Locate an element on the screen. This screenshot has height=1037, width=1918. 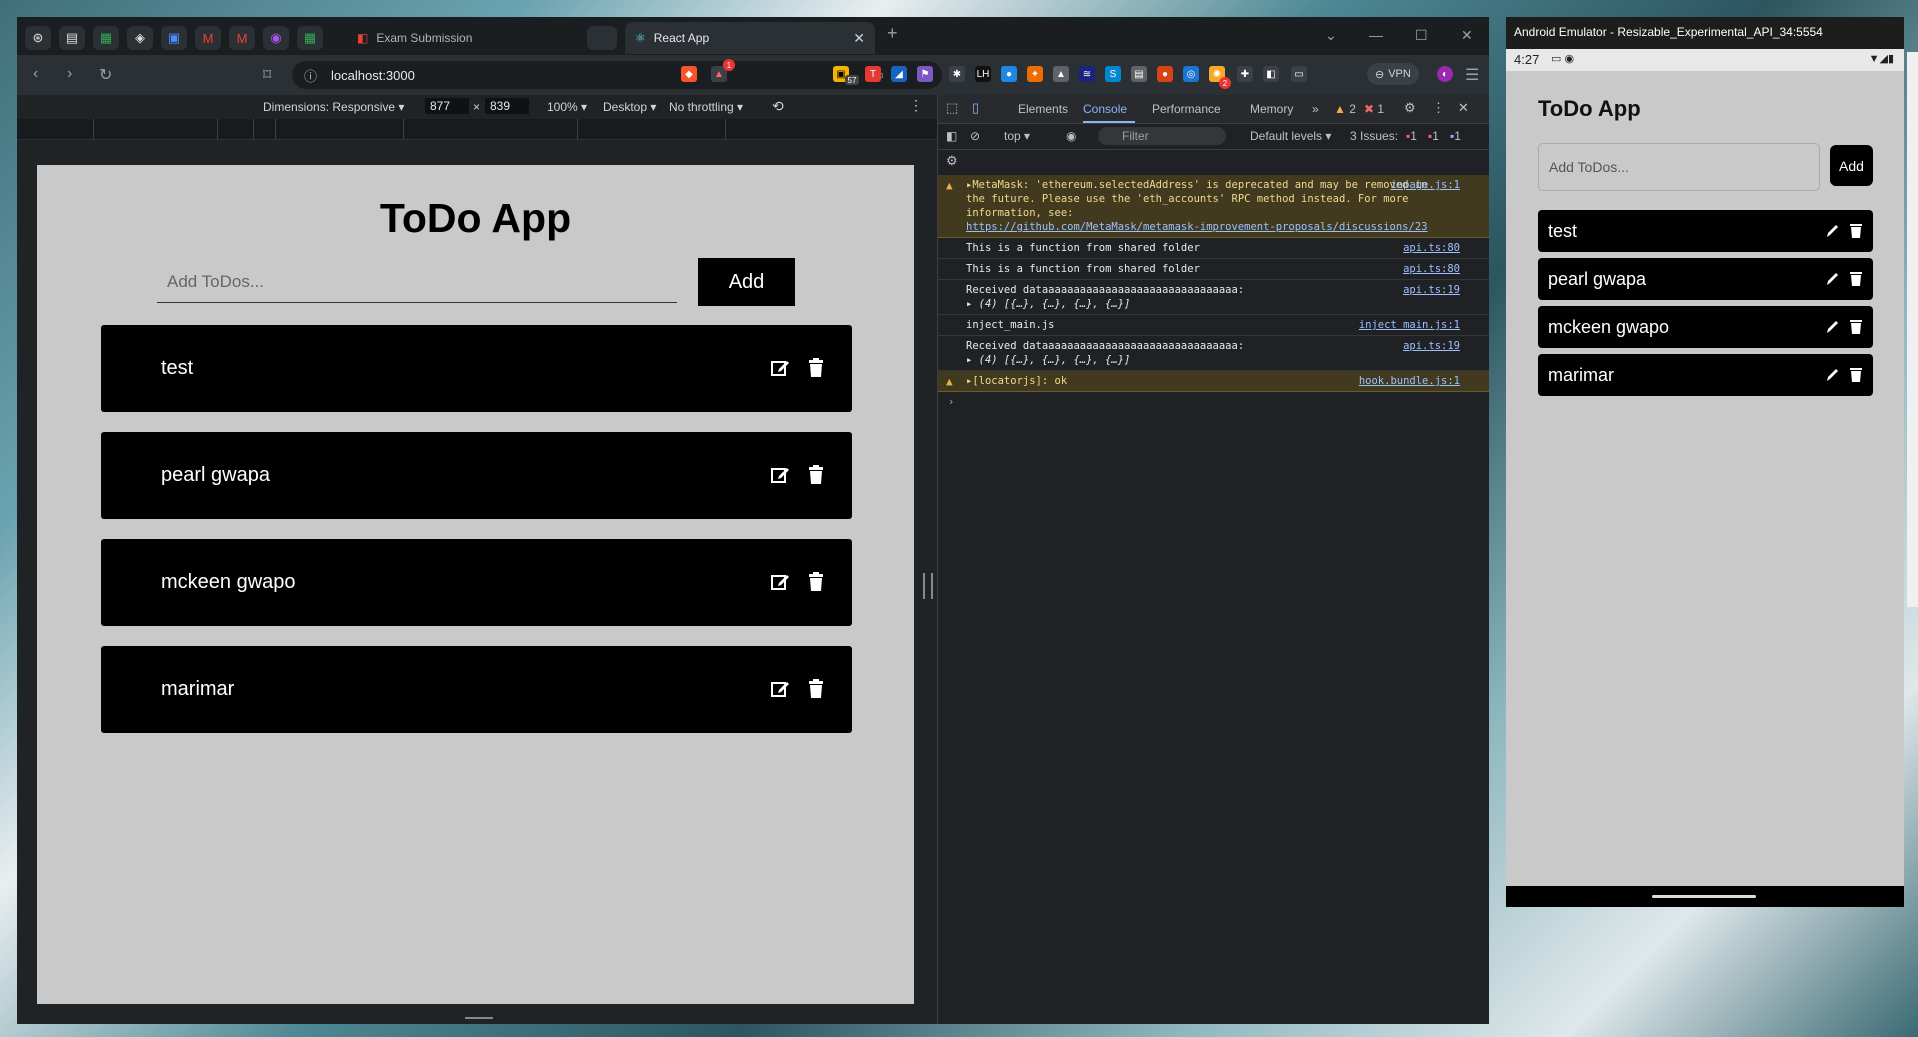
pinned-tab-sheets: ▦ is located at coordinates (106, 38).